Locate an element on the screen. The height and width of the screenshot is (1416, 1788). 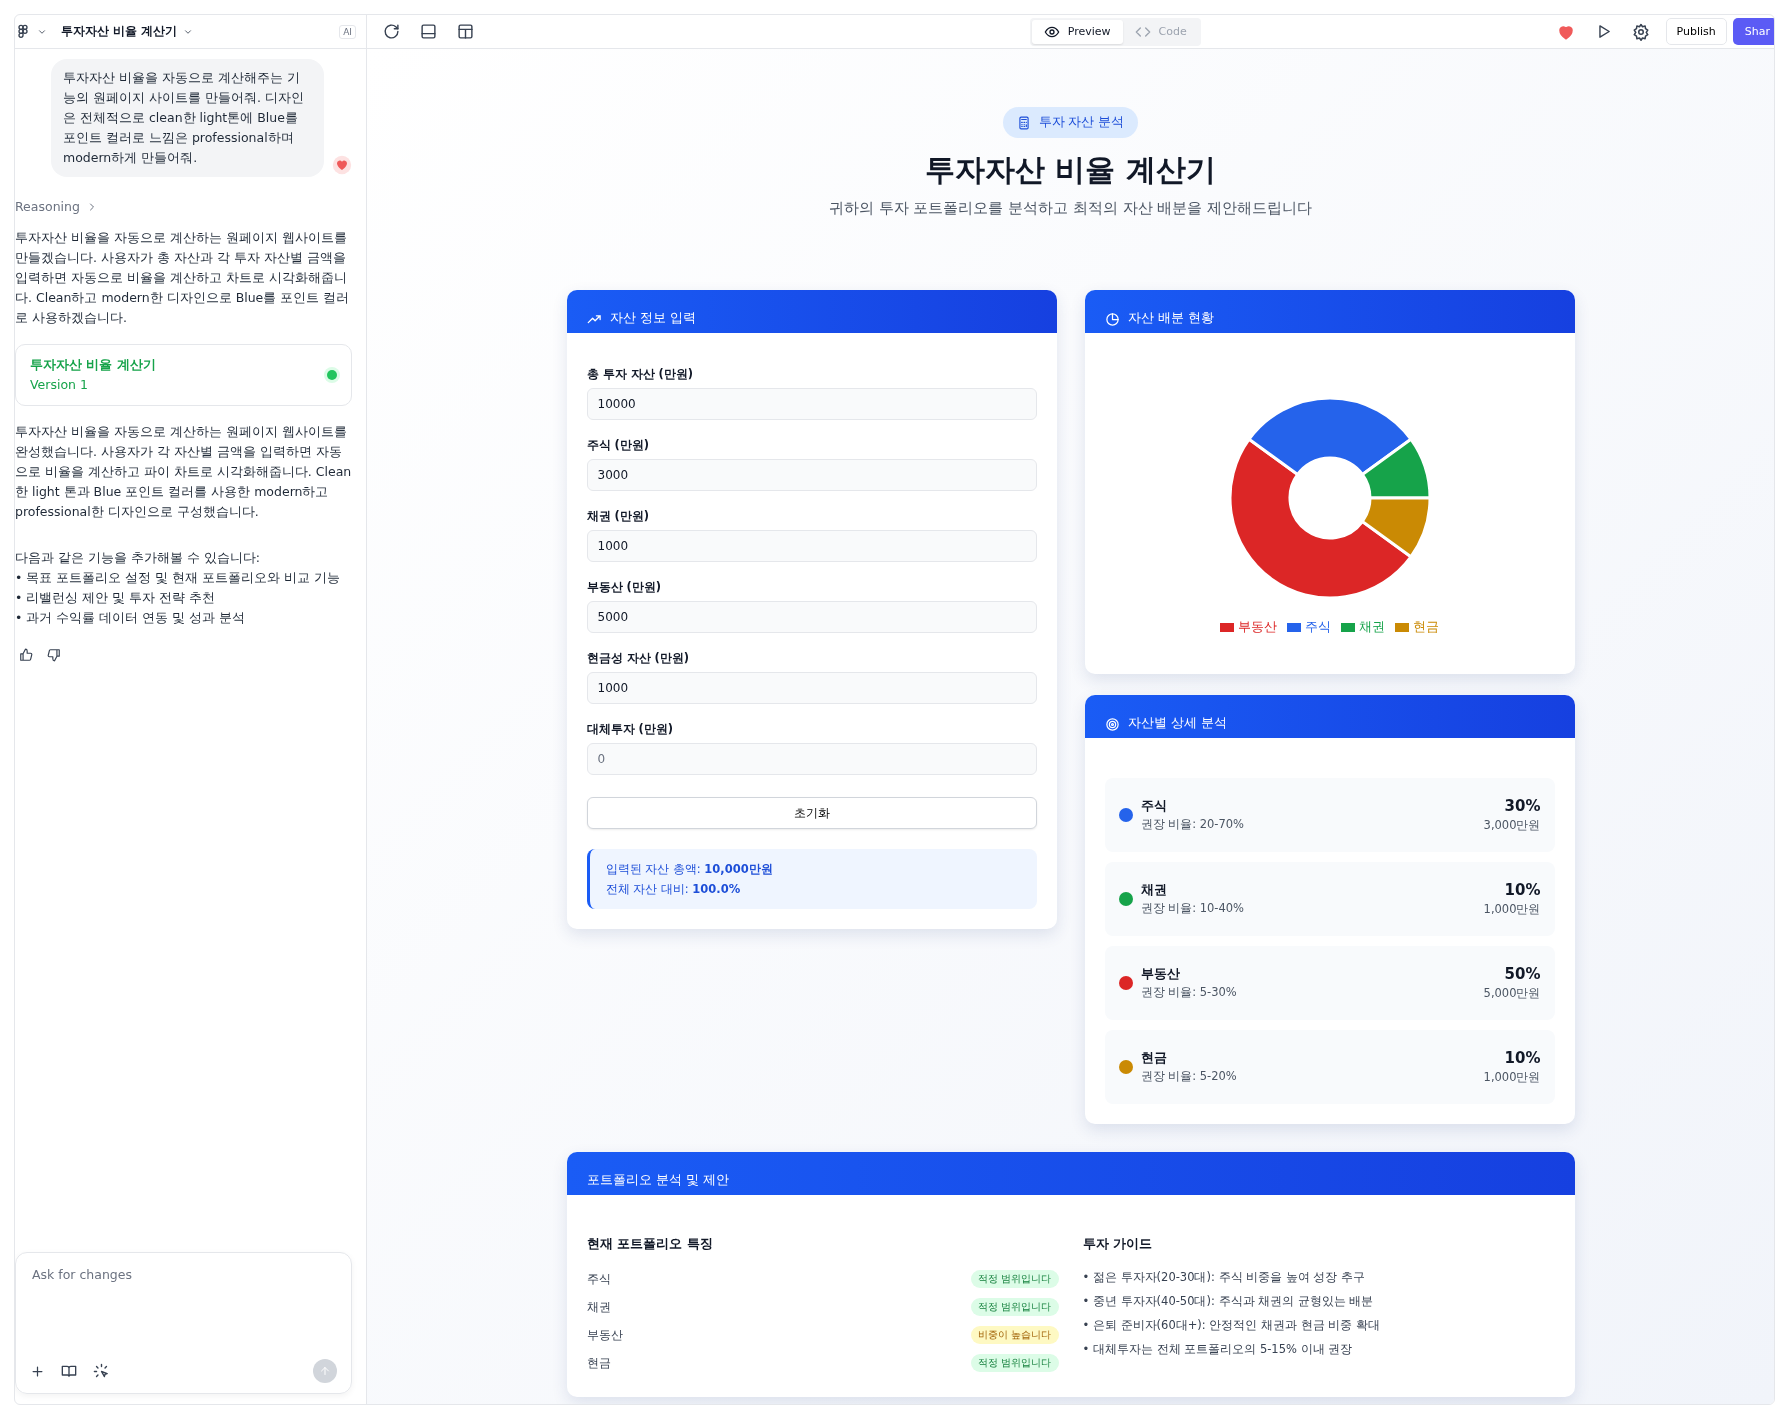
page-title: 투자자산 비율 계산기 is located at coordinates (1070, 170).